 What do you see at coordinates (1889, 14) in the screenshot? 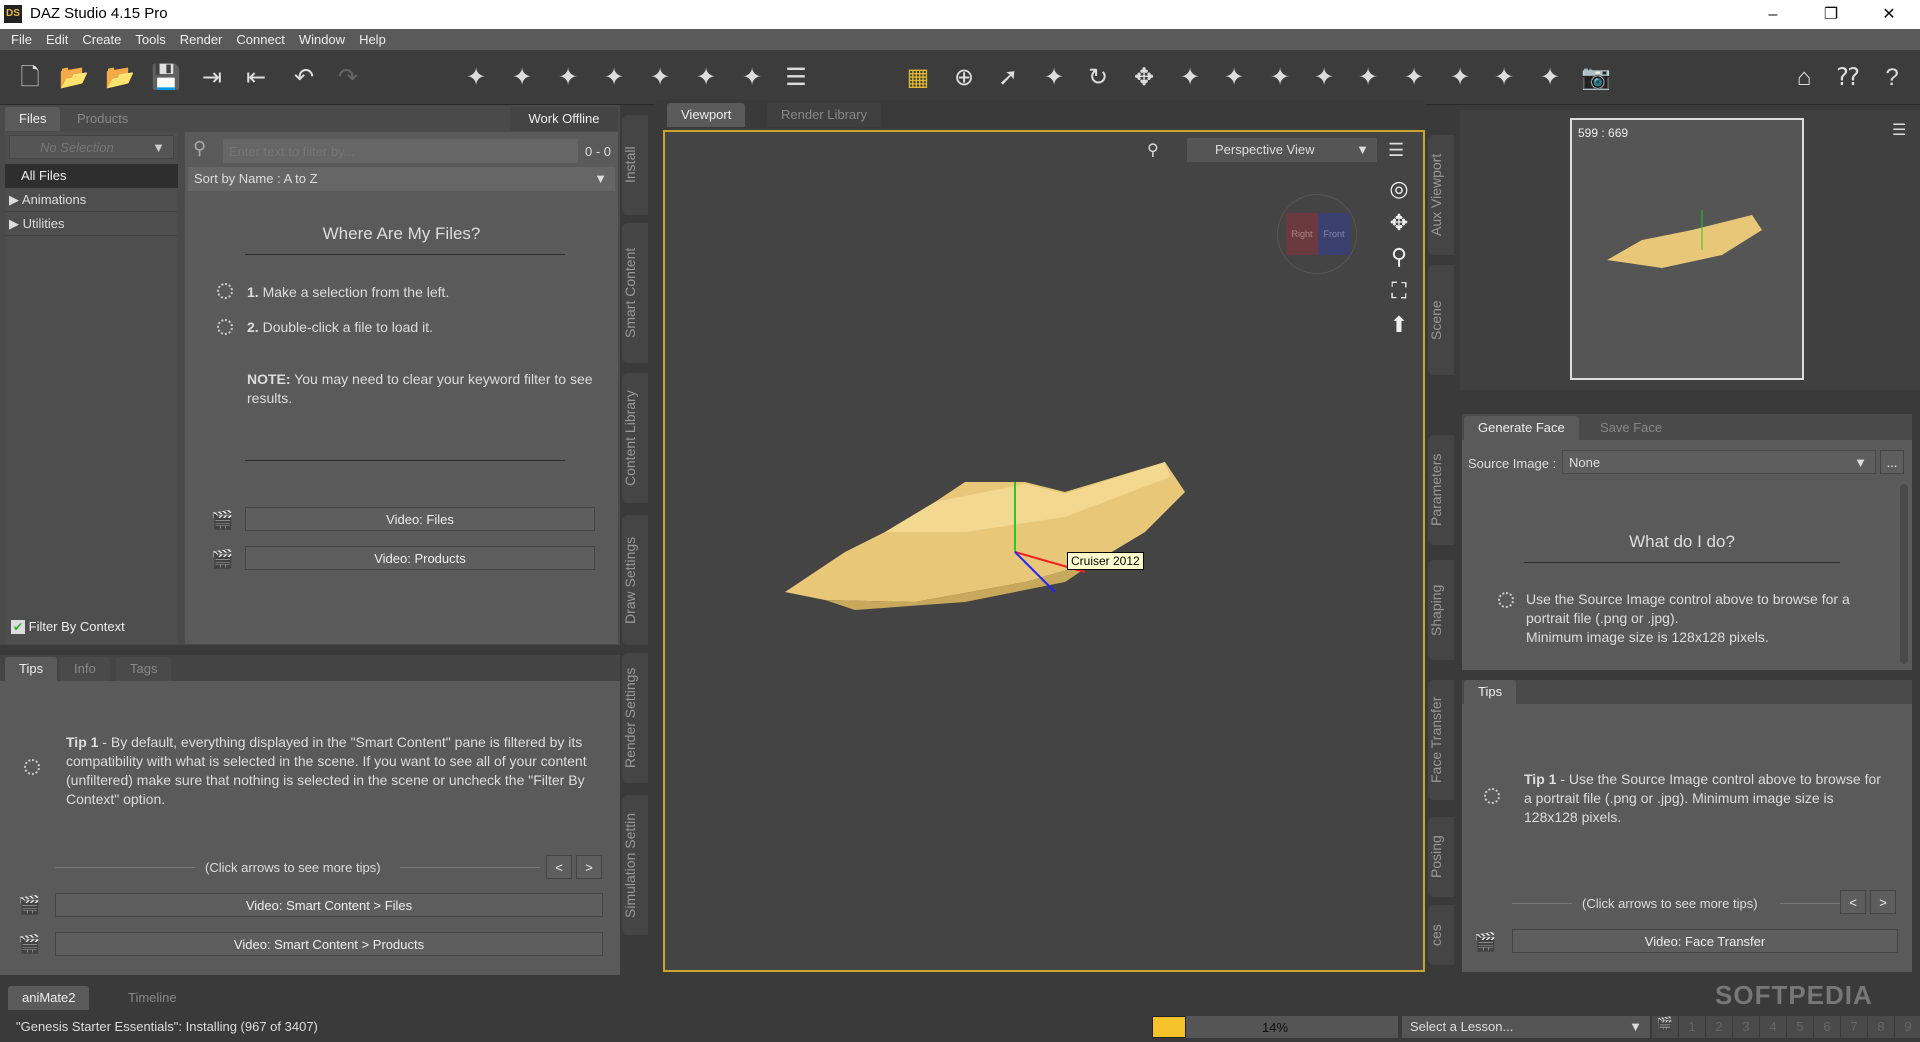
I see `close-button: ✕` at bounding box center [1889, 14].